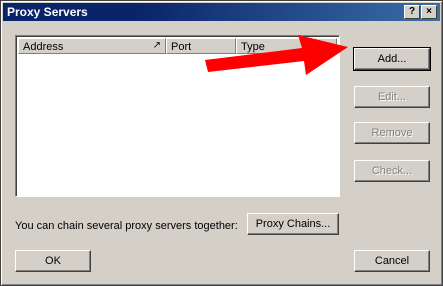  What do you see at coordinates (392, 133) in the screenshot?
I see `remove-button: Remove` at bounding box center [392, 133].